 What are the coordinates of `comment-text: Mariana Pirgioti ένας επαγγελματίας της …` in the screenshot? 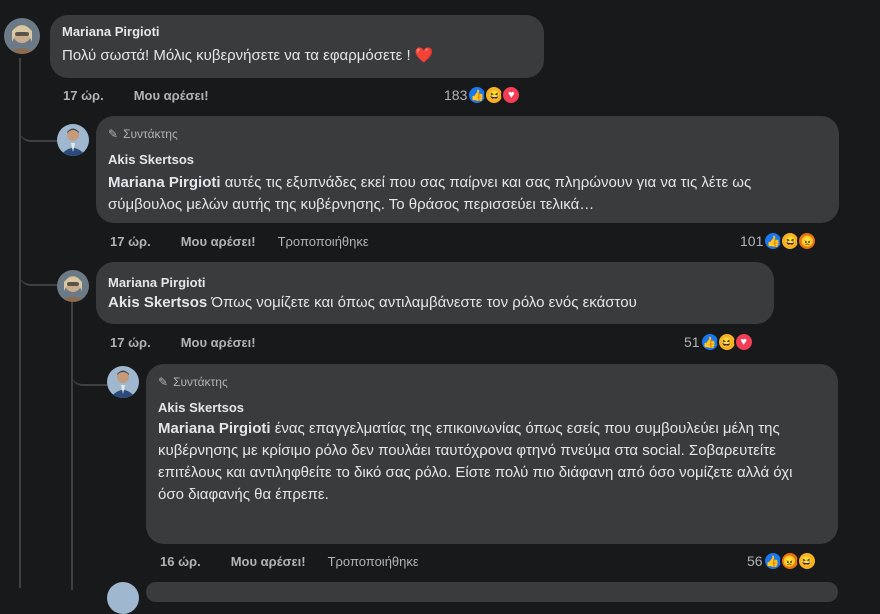 It's located at (492, 462).